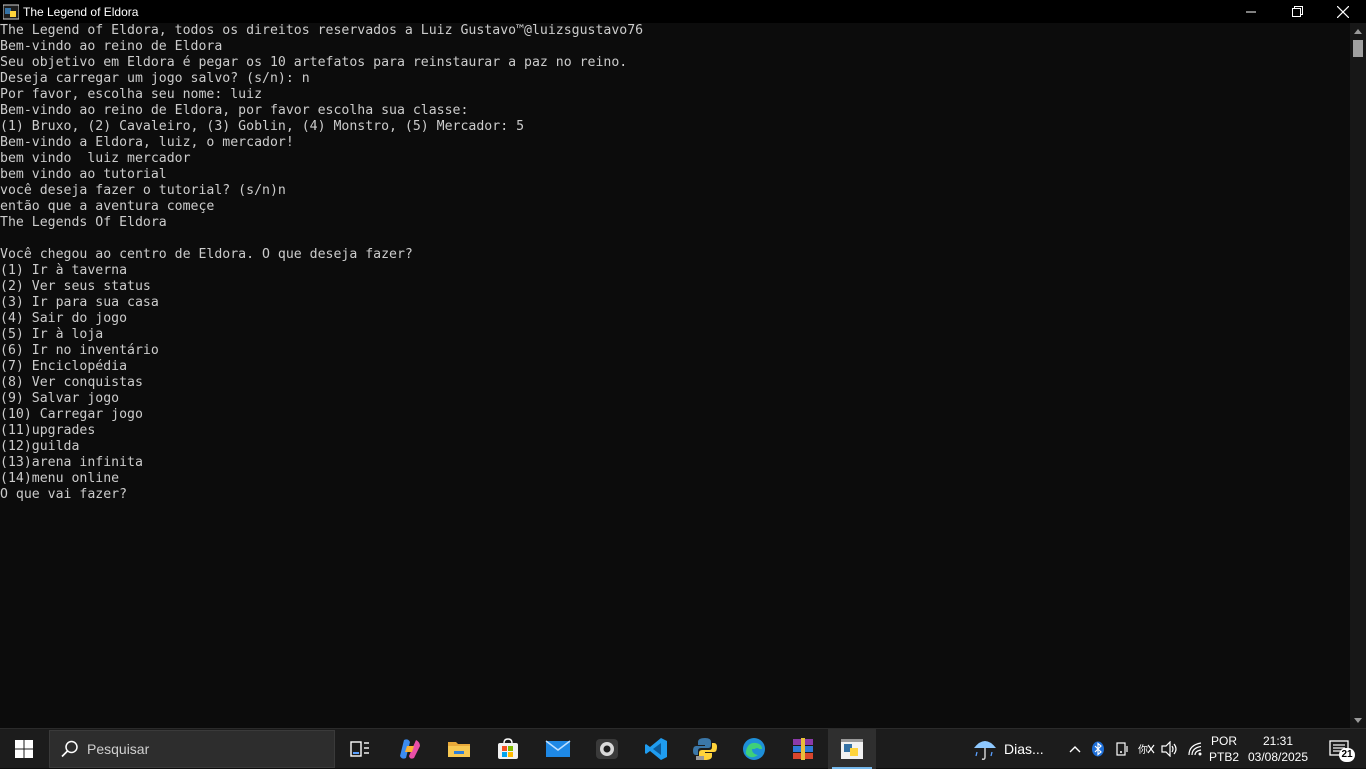 The width and height of the screenshot is (1366, 769). What do you see at coordinates (1223, 757) in the screenshot?
I see `keyboard-layout: PTB2` at bounding box center [1223, 757].